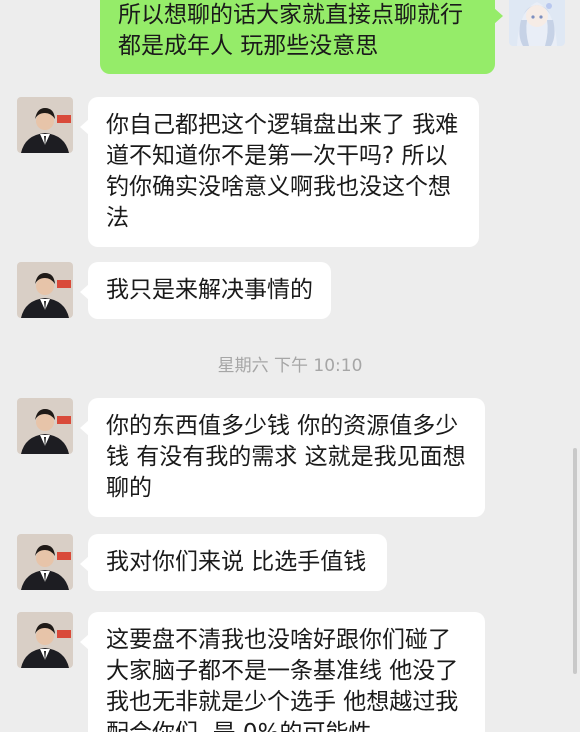 The height and width of the screenshot is (732, 580). What do you see at coordinates (301, 37) in the screenshot?
I see `message-bubble-outgoing: 所以想聊的话大家就直接点聊就行 都是成年人 玩那些没意思` at bounding box center [301, 37].